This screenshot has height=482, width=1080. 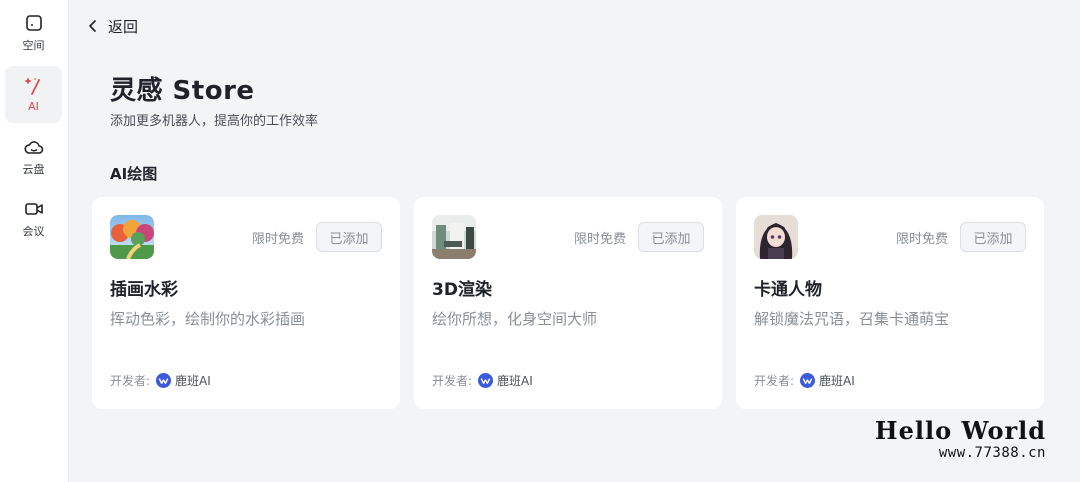 What do you see at coordinates (33, 22) in the screenshot?
I see `space-icon` at bounding box center [33, 22].